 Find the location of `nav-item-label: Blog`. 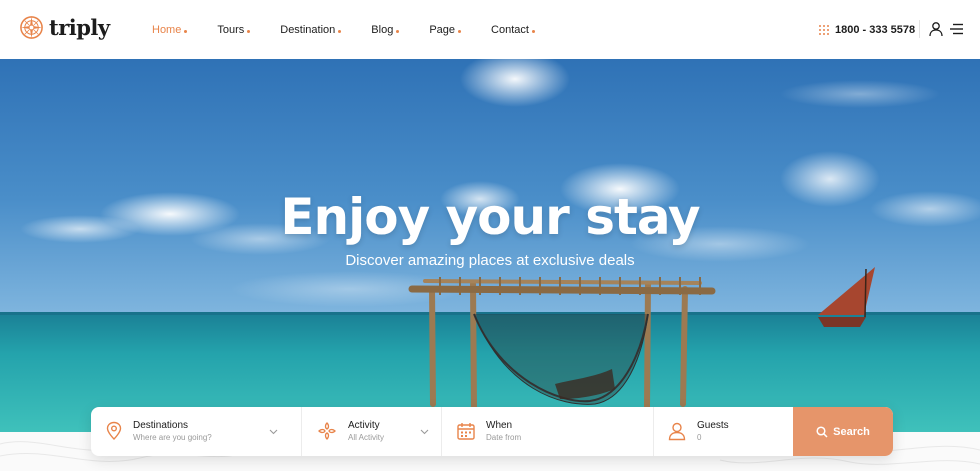

nav-item-label: Blog is located at coordinates (382, 29).